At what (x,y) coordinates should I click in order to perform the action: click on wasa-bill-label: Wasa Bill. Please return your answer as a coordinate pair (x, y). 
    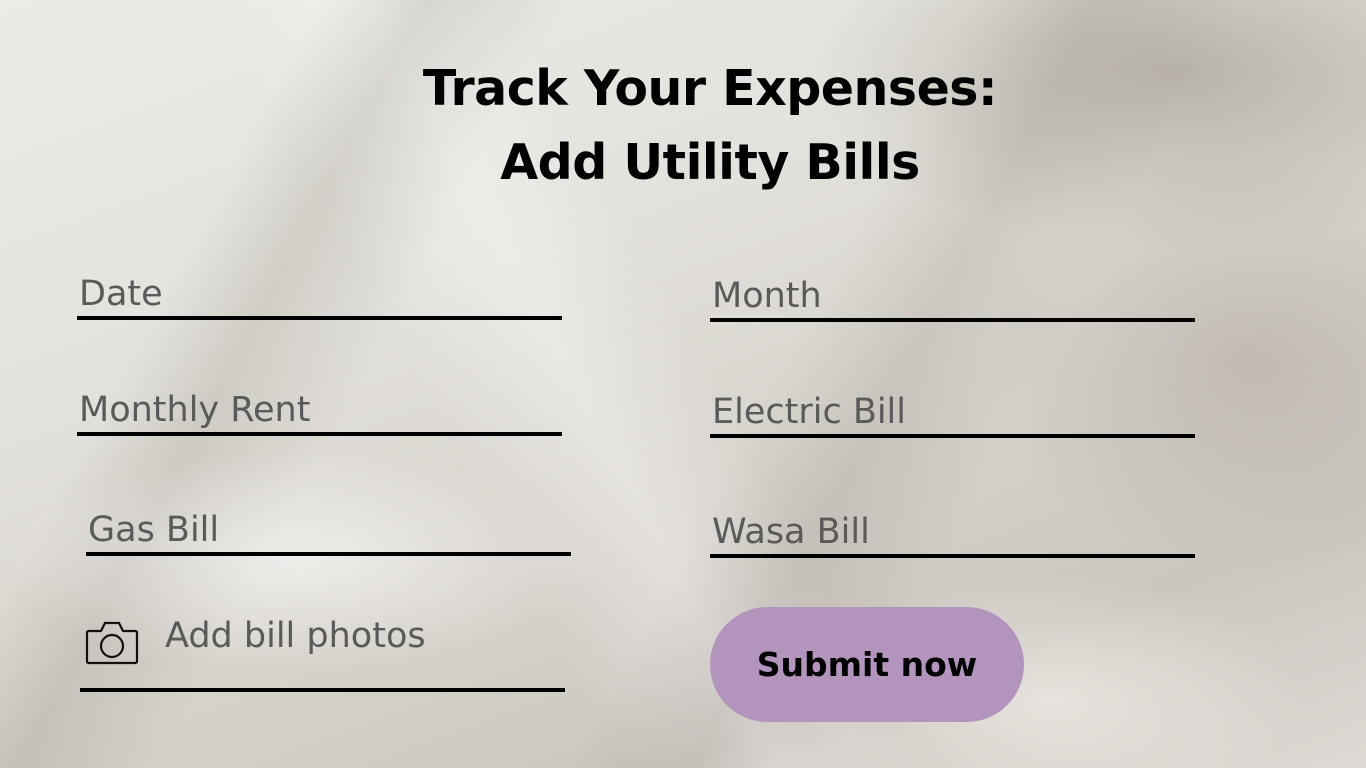
    Looking at the image, I should click on (791, 532).